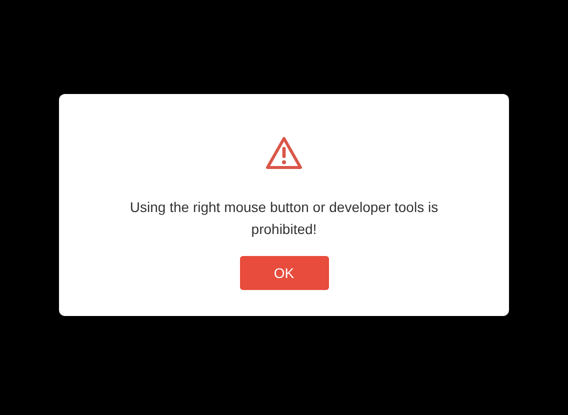 The height and width of the screenshot is (415, 568). Describe the element at coordinates (284, 218) in the screenshot. I see `message-text: Using the right mouse button or developer tools is prohibited!` at that location.